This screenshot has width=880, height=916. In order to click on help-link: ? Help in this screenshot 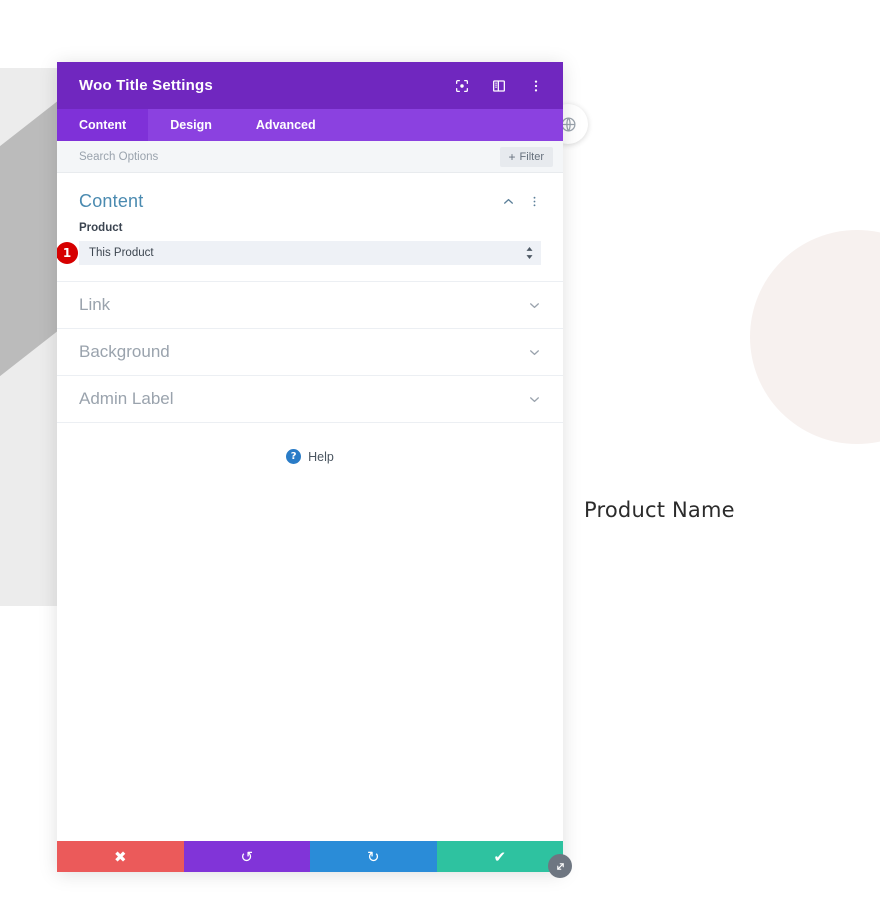, I will do `click(310, 443)`.